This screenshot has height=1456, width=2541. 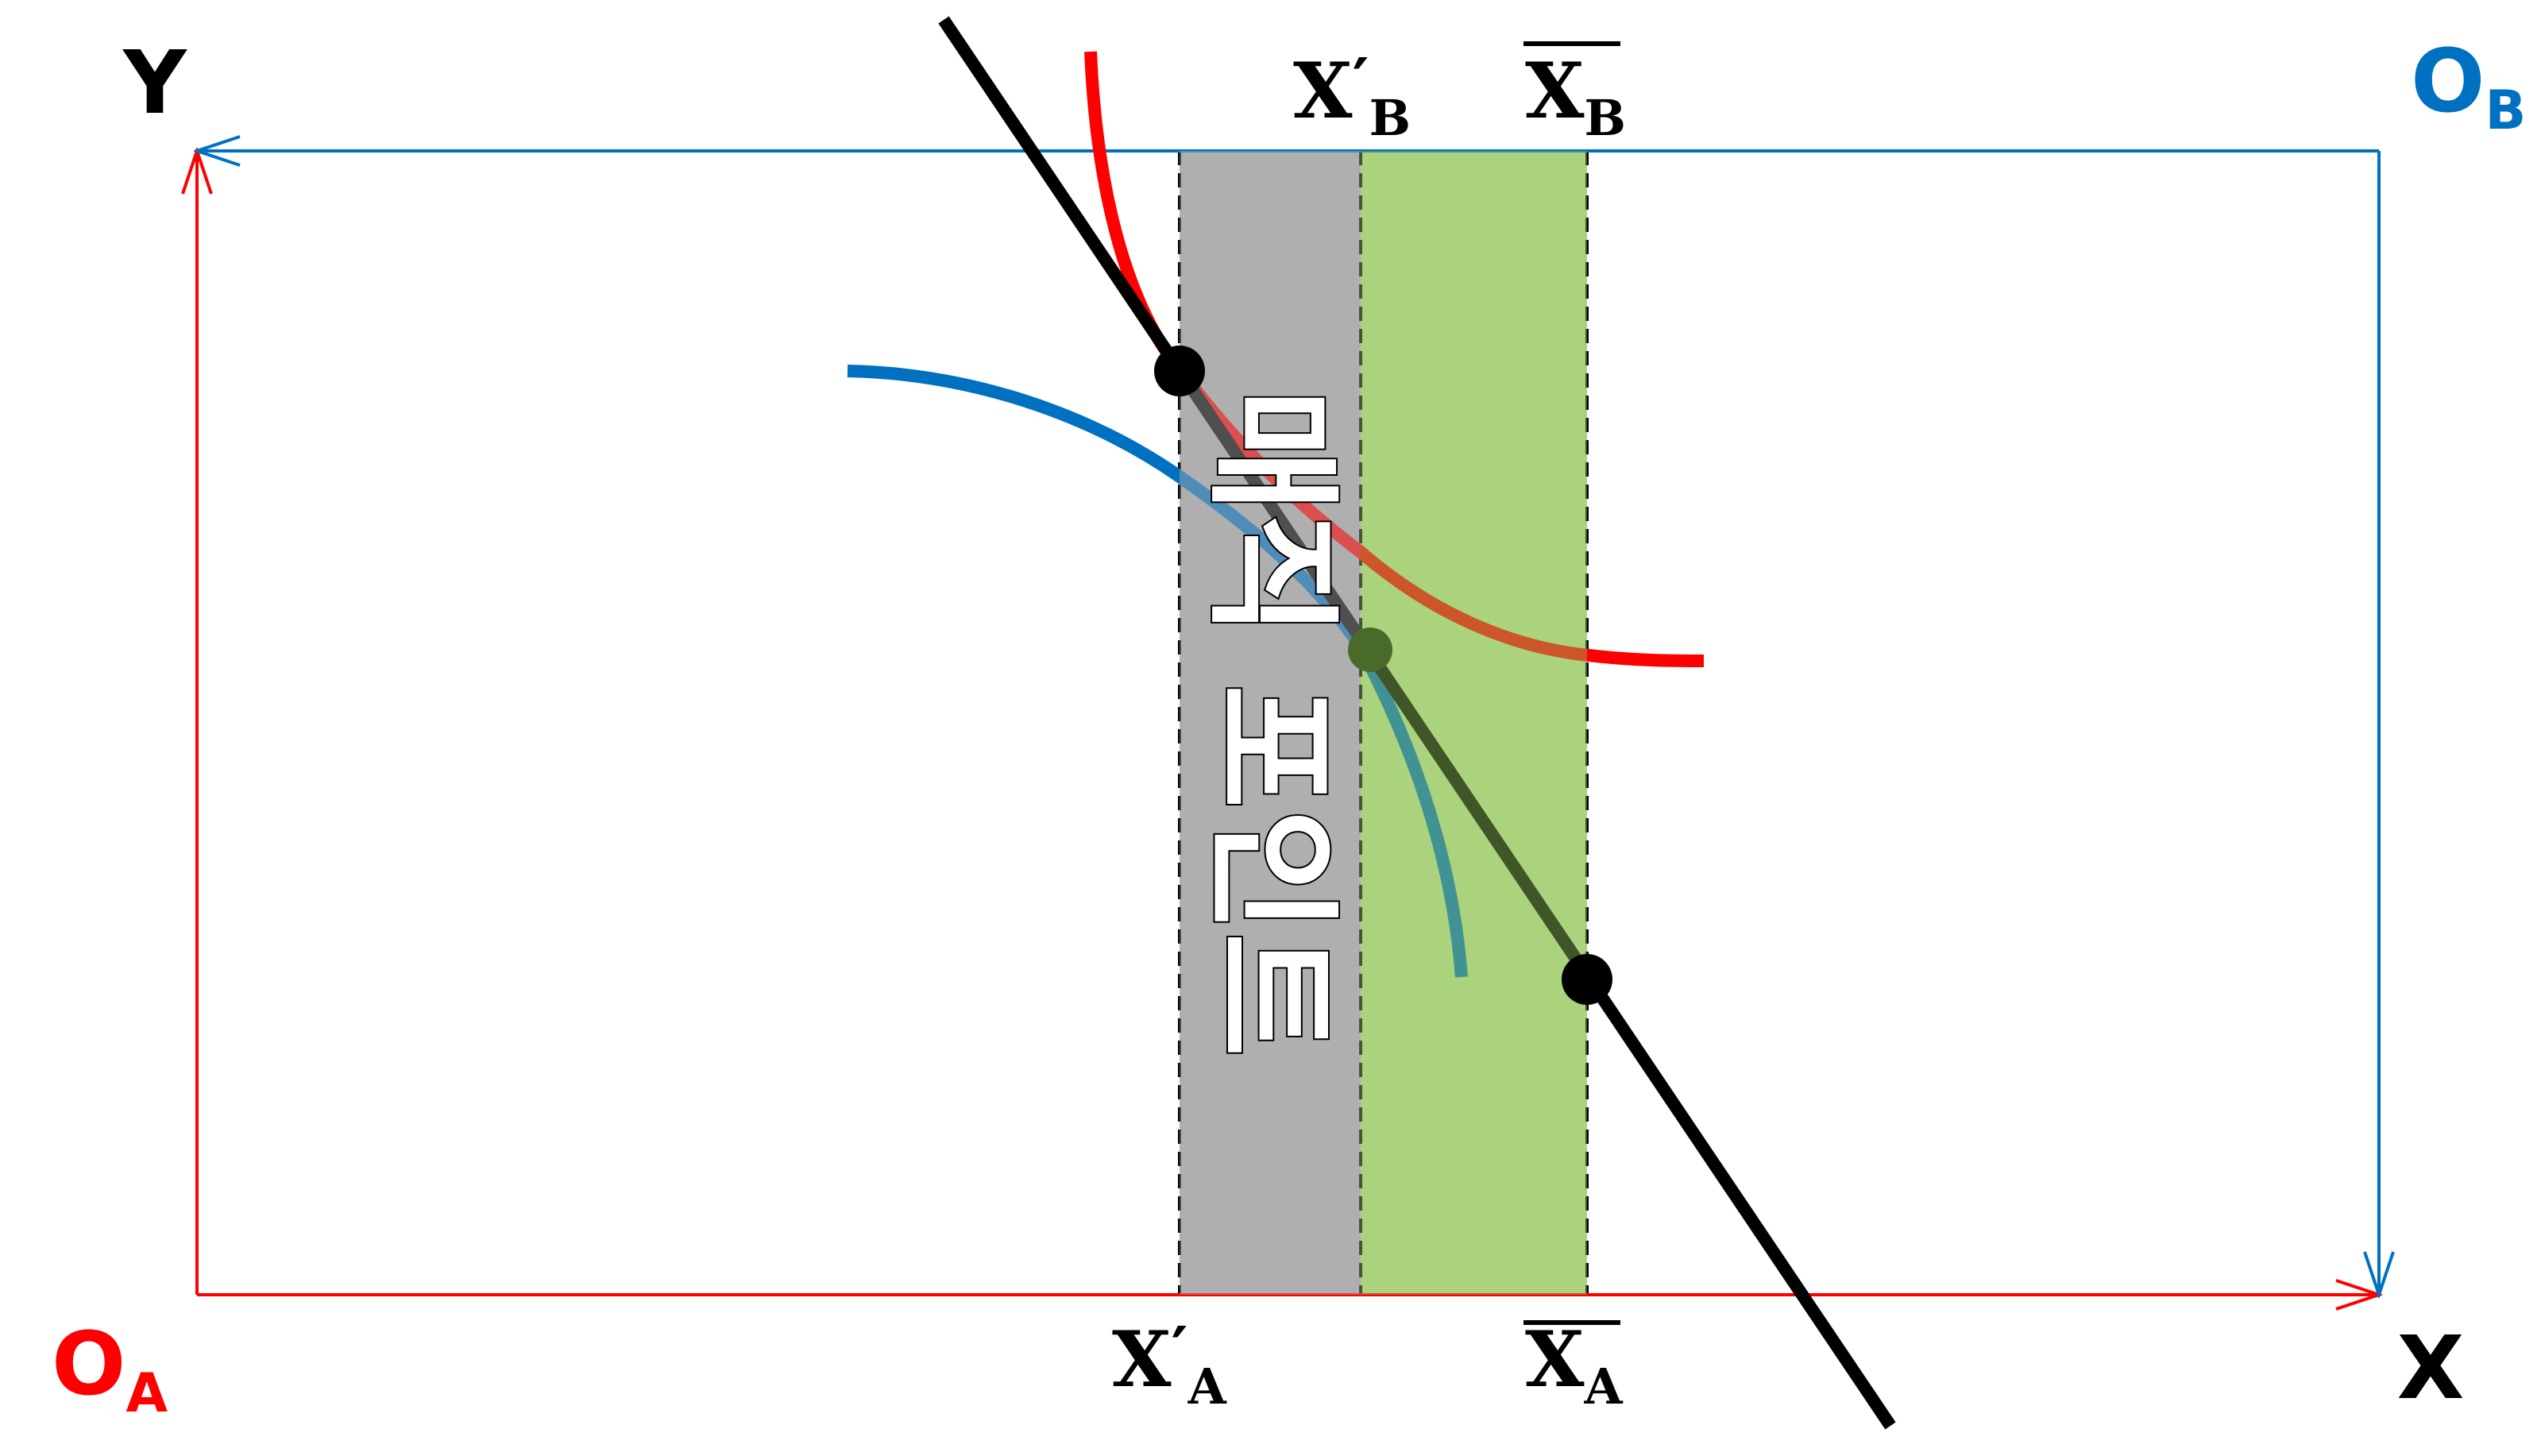 I want to click on origin-a-label: OA, so click(x=110, y=1369).